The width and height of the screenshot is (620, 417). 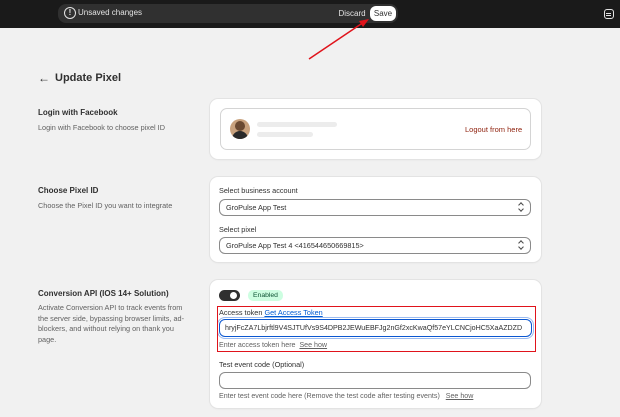 I want to click on login-card: Logout from here, so click(x=375, y=129).